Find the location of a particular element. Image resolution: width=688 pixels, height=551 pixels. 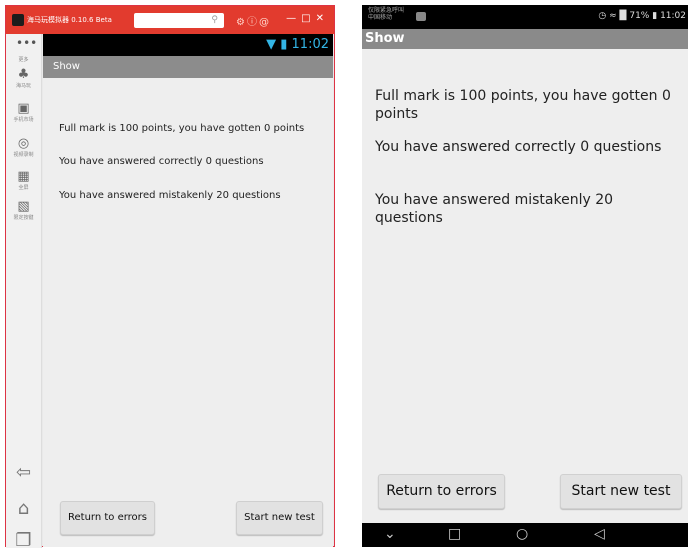

wifi-icon: ▼ is located at coordinates (271, 44).